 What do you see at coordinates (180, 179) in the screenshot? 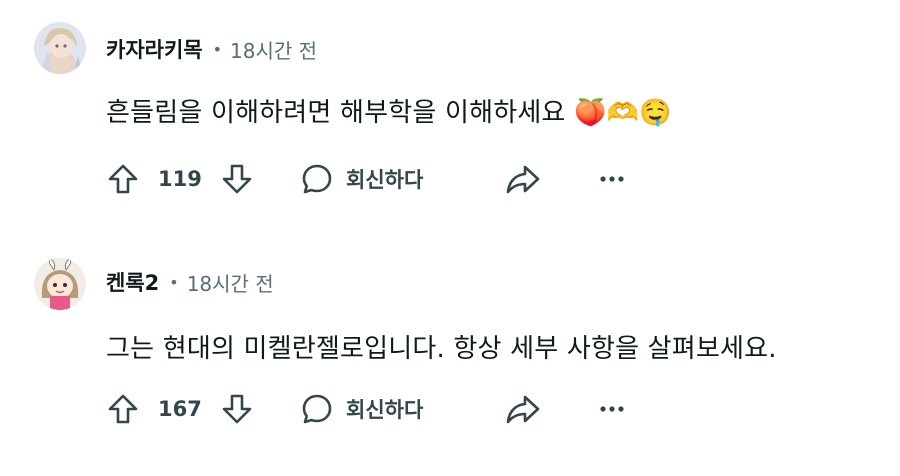
I see `vote-score: 119` at bounding box center [180, 179].